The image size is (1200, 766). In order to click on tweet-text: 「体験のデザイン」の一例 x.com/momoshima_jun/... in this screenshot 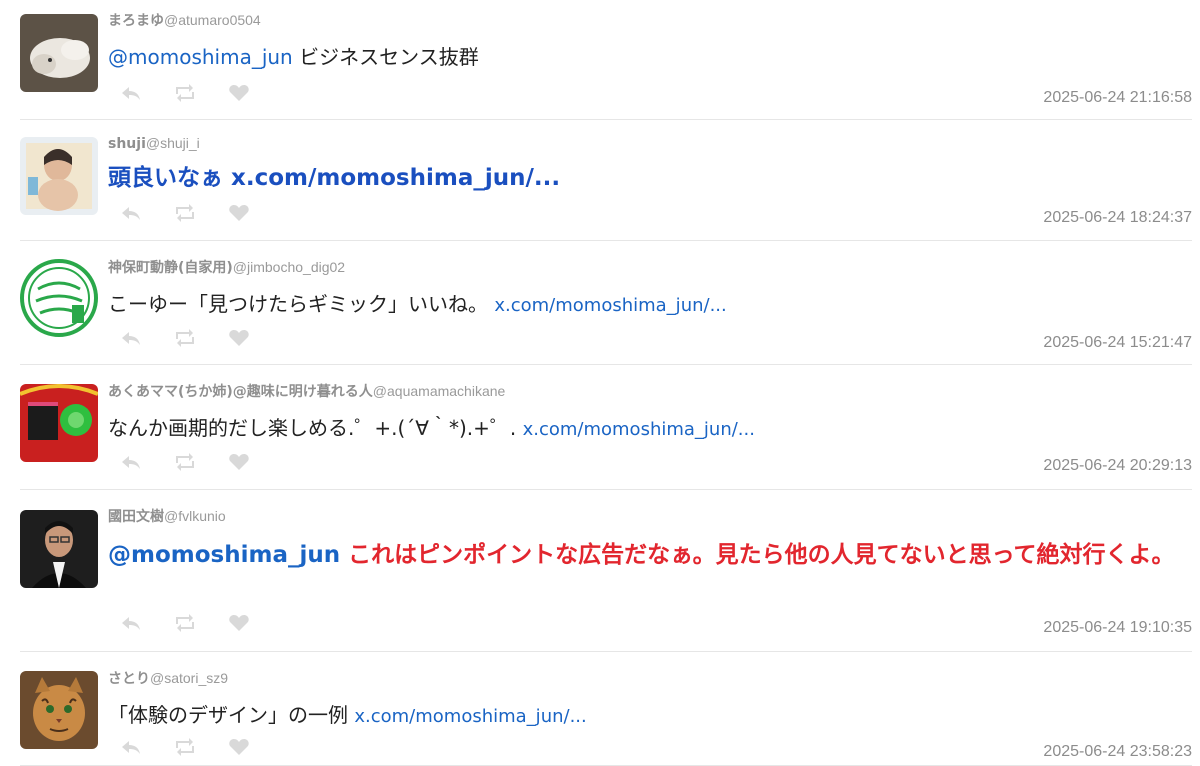, I will do `click(648, 716)`.